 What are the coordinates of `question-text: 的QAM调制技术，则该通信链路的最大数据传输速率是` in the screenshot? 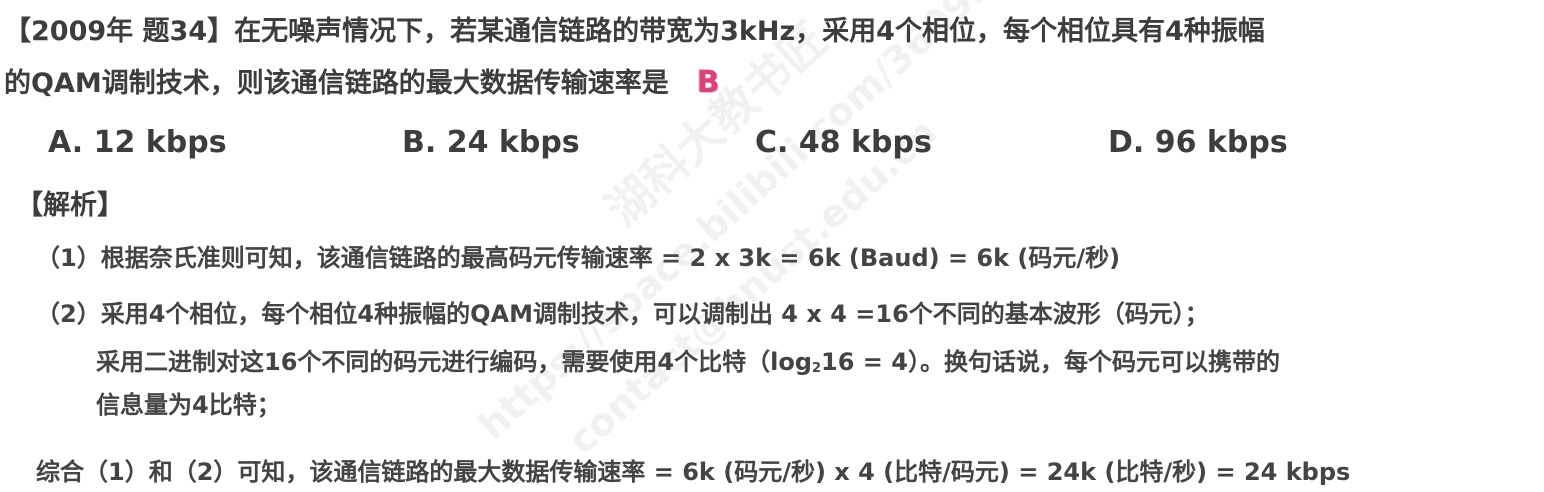 It's located at (336, 83).